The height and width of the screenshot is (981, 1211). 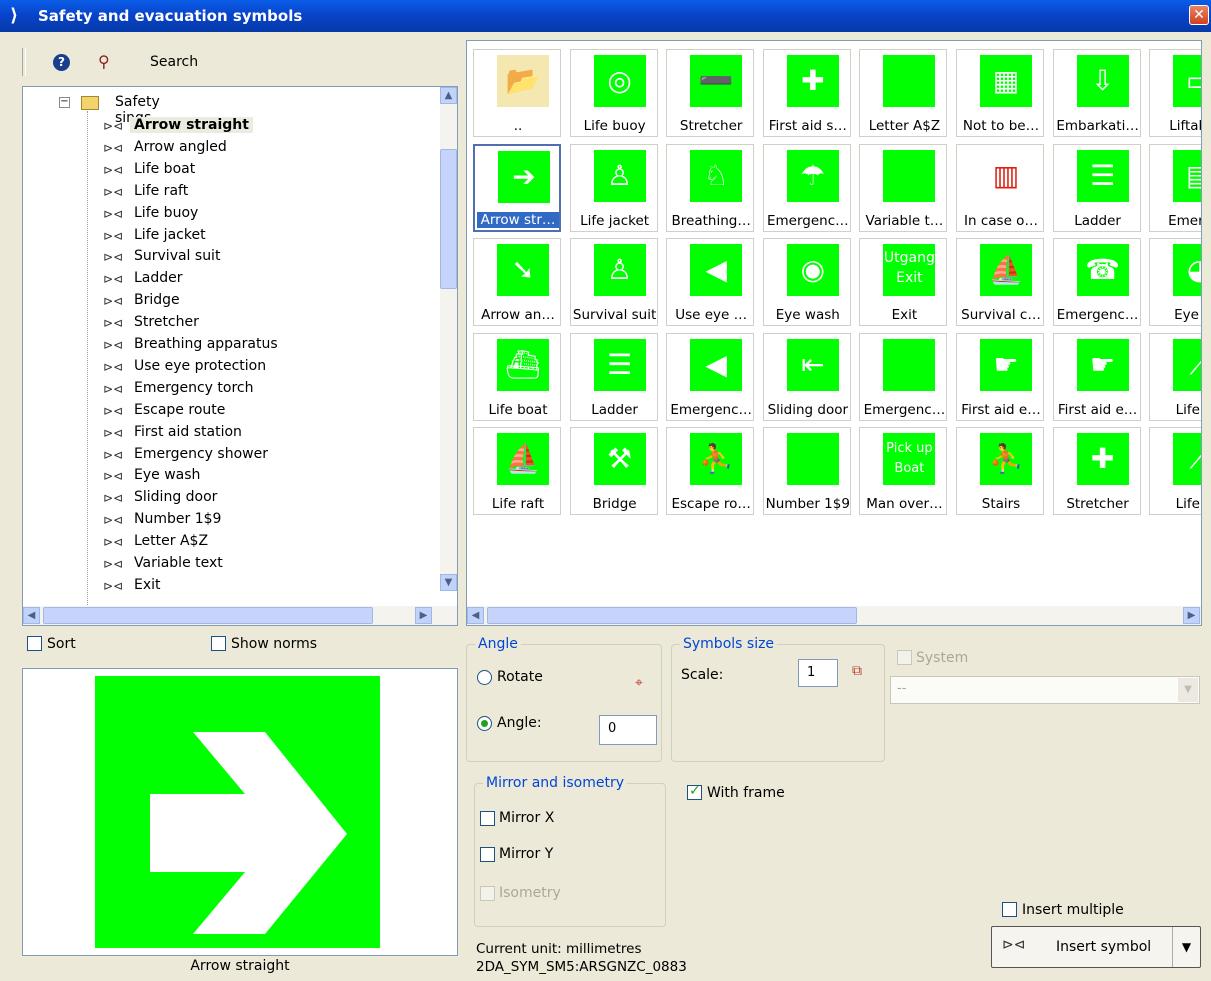 What do you see at coordinates (208, 615) in the screenshot?
I see `tree-horizontal-thumb` at bounding box center [208, 615].